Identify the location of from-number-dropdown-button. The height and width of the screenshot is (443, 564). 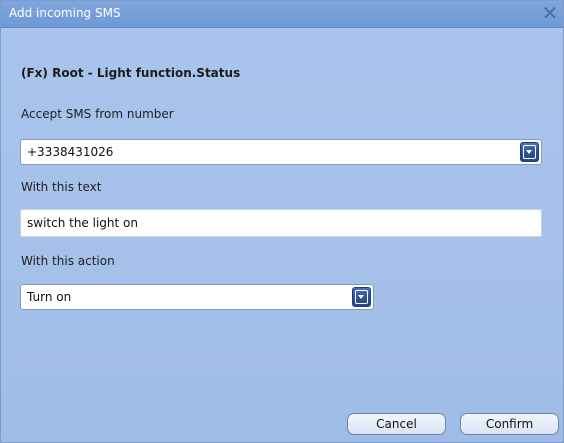
(529, 152).